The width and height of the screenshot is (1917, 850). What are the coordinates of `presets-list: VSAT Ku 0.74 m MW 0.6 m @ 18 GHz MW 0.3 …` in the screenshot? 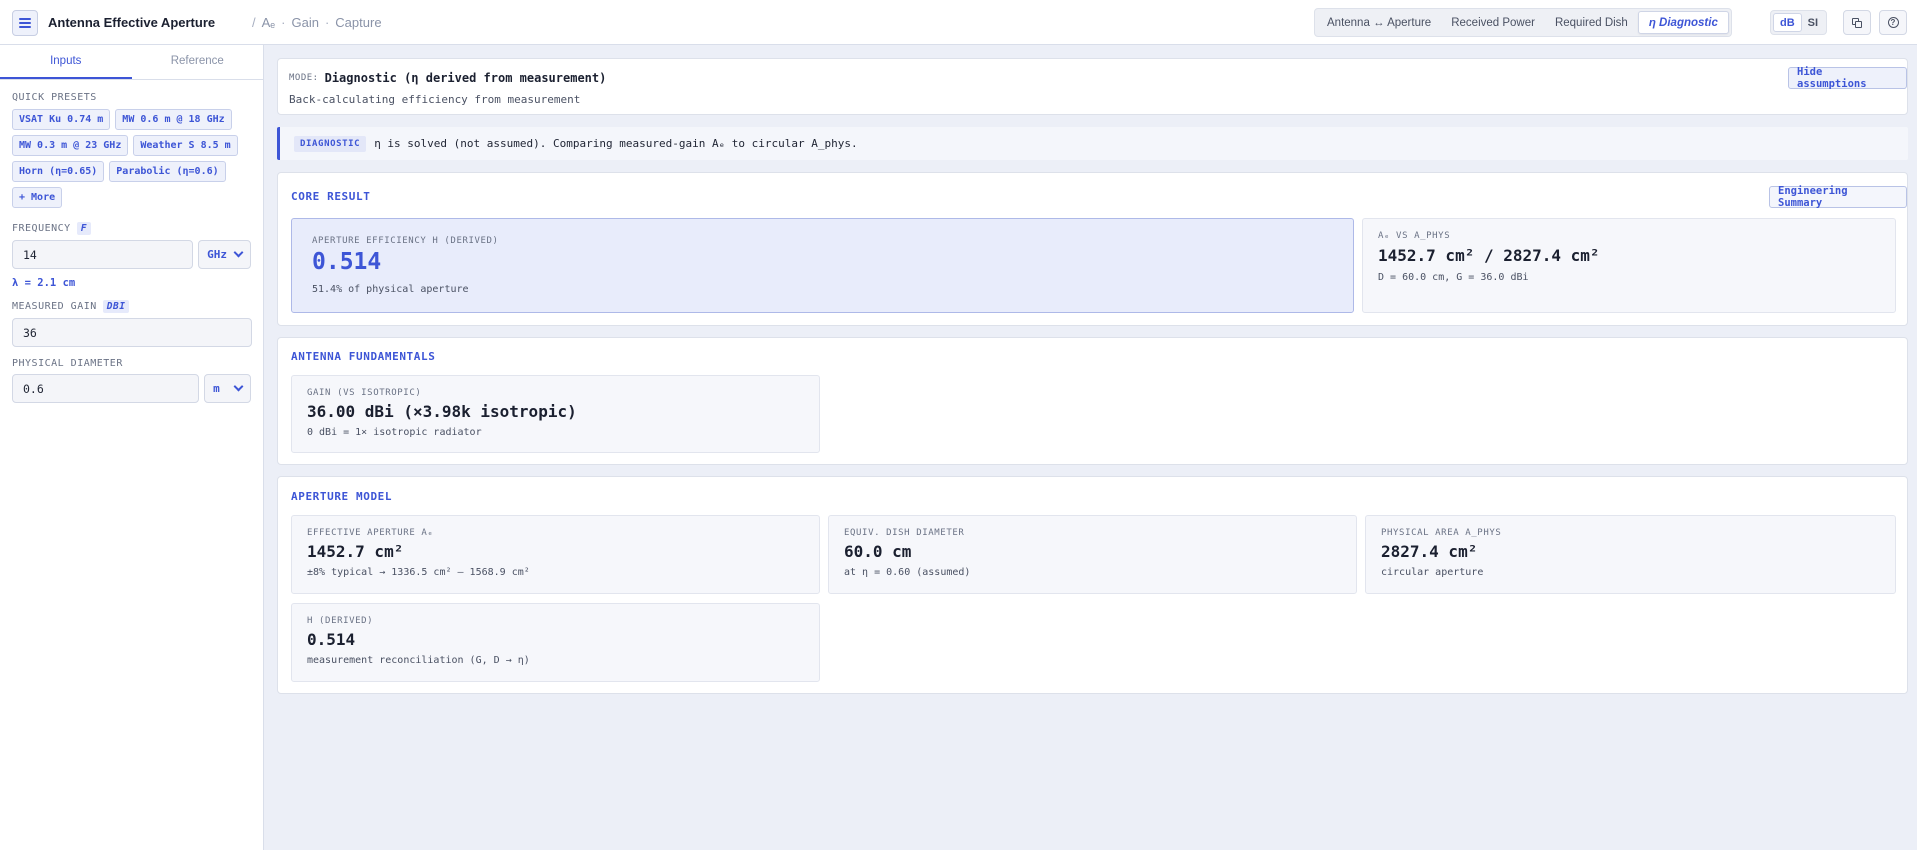 It's located at (132, 158).